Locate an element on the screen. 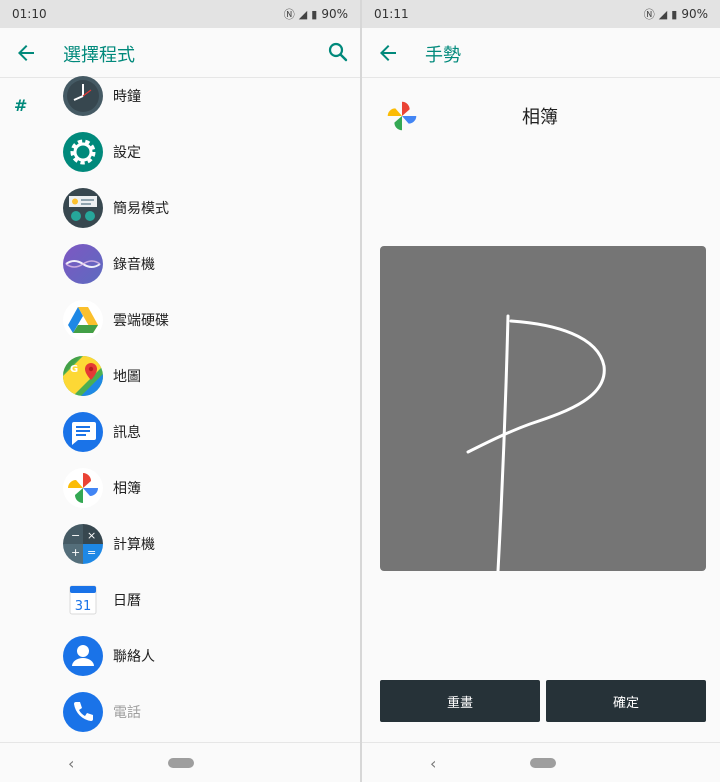 The image size is (720, 782). app-row-calendar: 31 日曆 is located at coordinates (207, 600).